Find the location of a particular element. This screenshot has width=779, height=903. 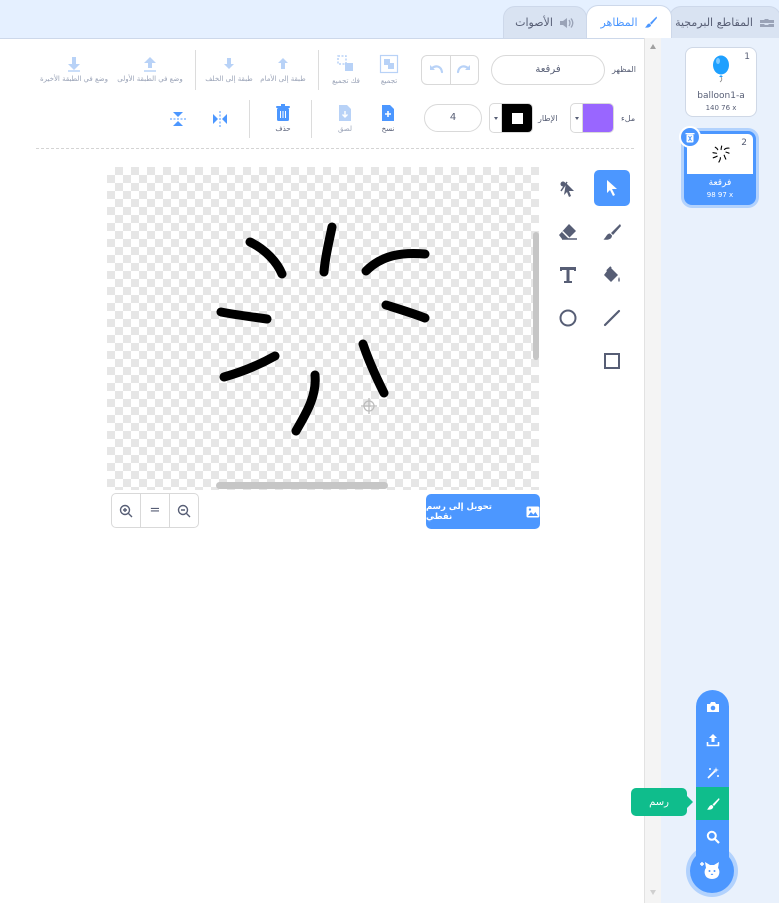

rotation-center-icon is located at coordinates (369, 406).